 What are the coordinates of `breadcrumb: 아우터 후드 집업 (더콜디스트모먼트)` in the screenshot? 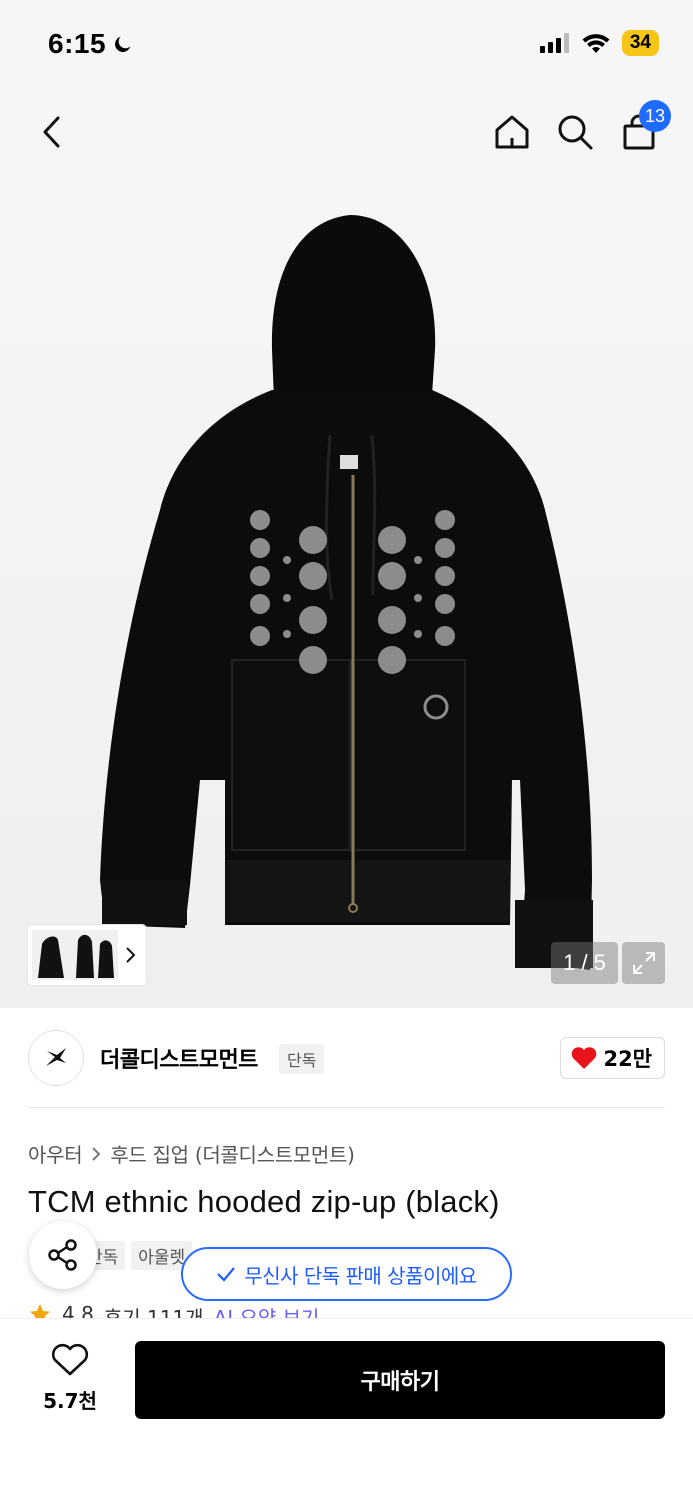 It's located at (191, 1153).